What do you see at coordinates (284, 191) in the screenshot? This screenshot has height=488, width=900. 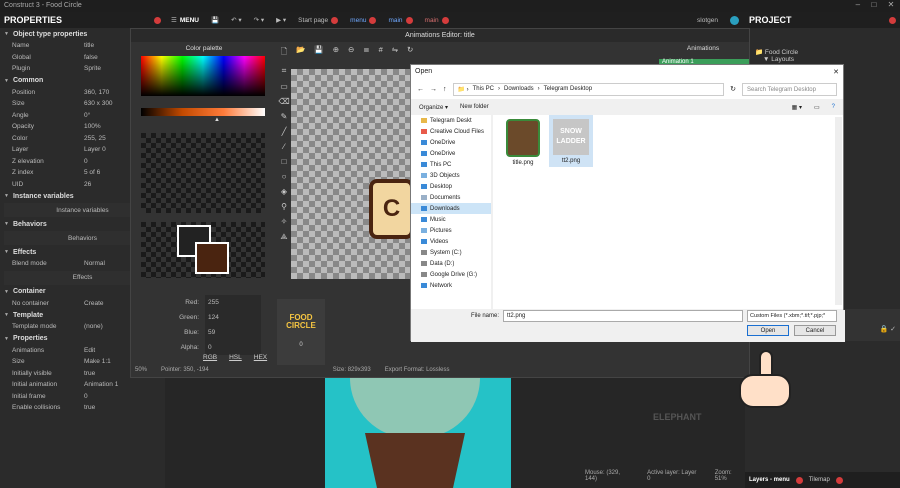 I see `fill-icon: ◈` at bounding box center [284, 191].